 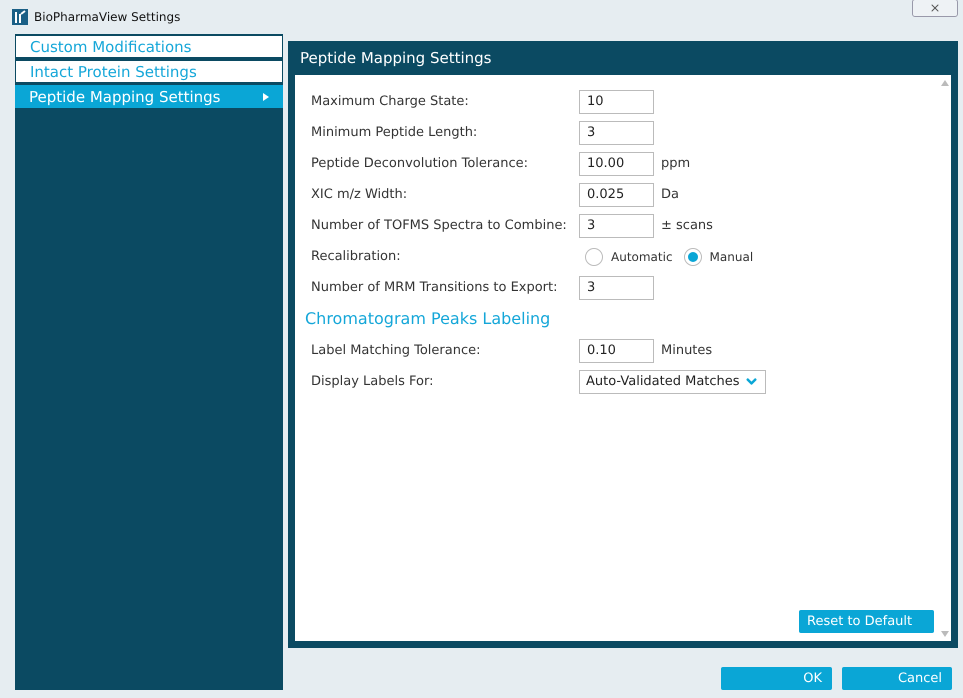 What do you see at coordinates (616, 194) in the screenshot?
I see `text-field: 0.025` at bounding box center [616, 194].